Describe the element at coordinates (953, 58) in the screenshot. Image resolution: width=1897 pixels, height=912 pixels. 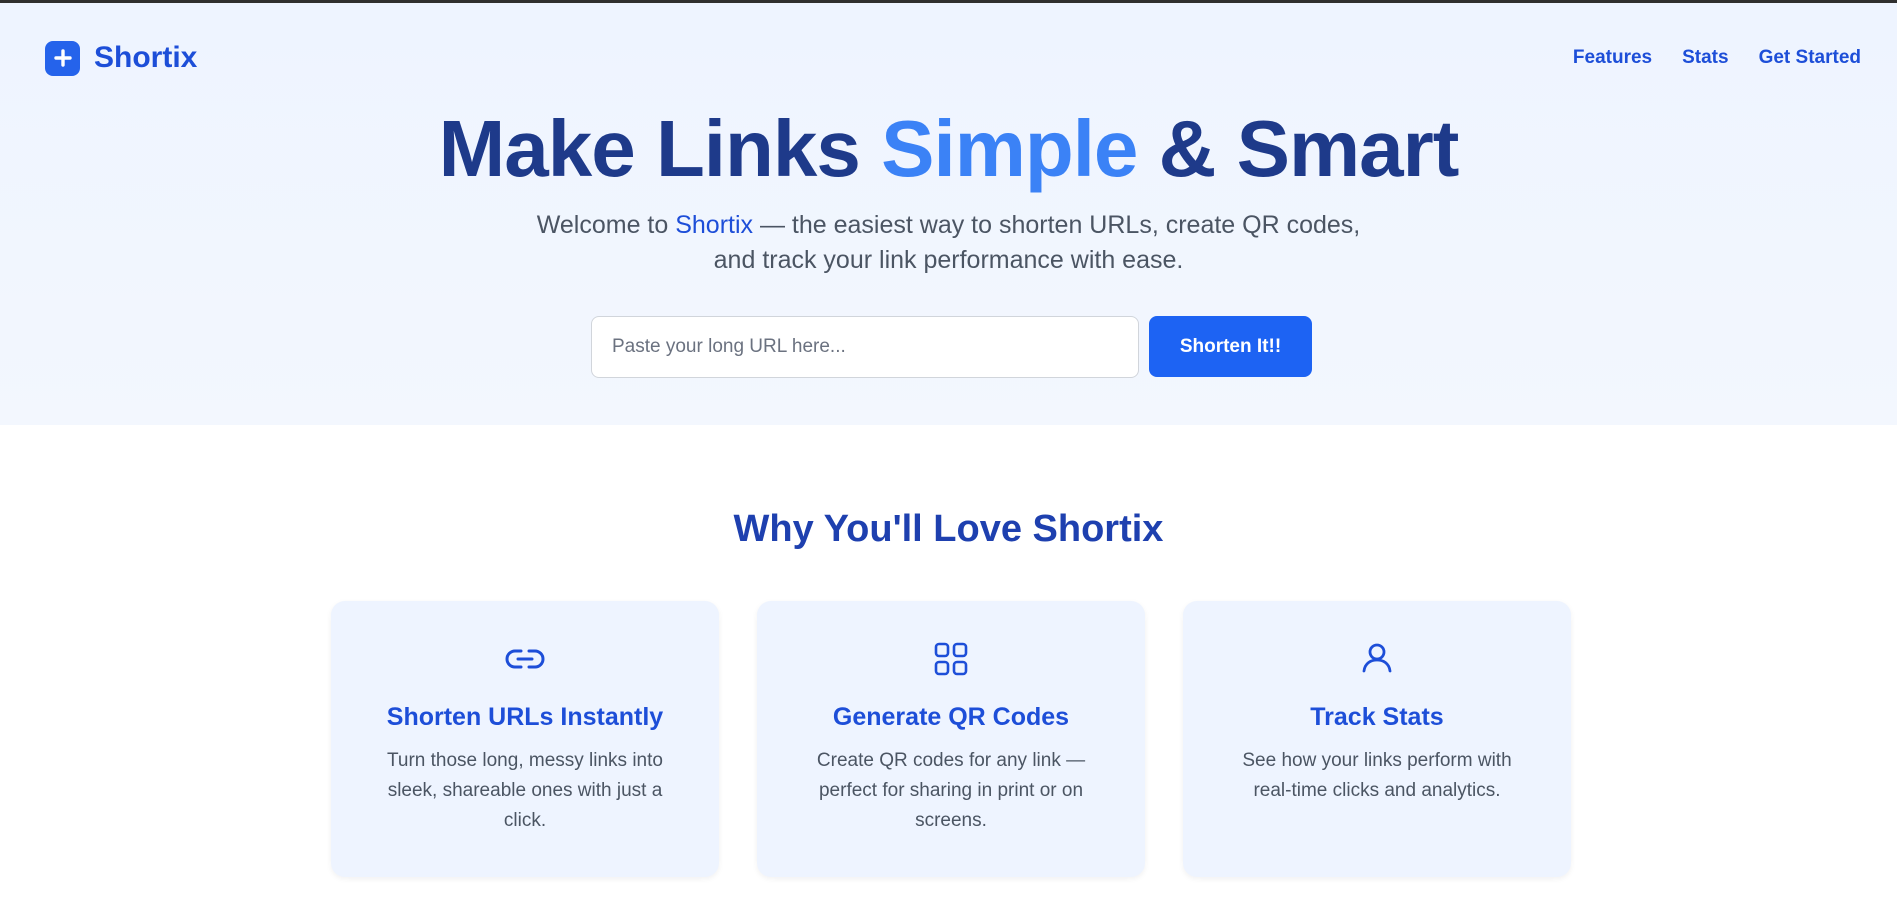
I see `top-navbar: Shortix Features Stats Get Started` at that location.